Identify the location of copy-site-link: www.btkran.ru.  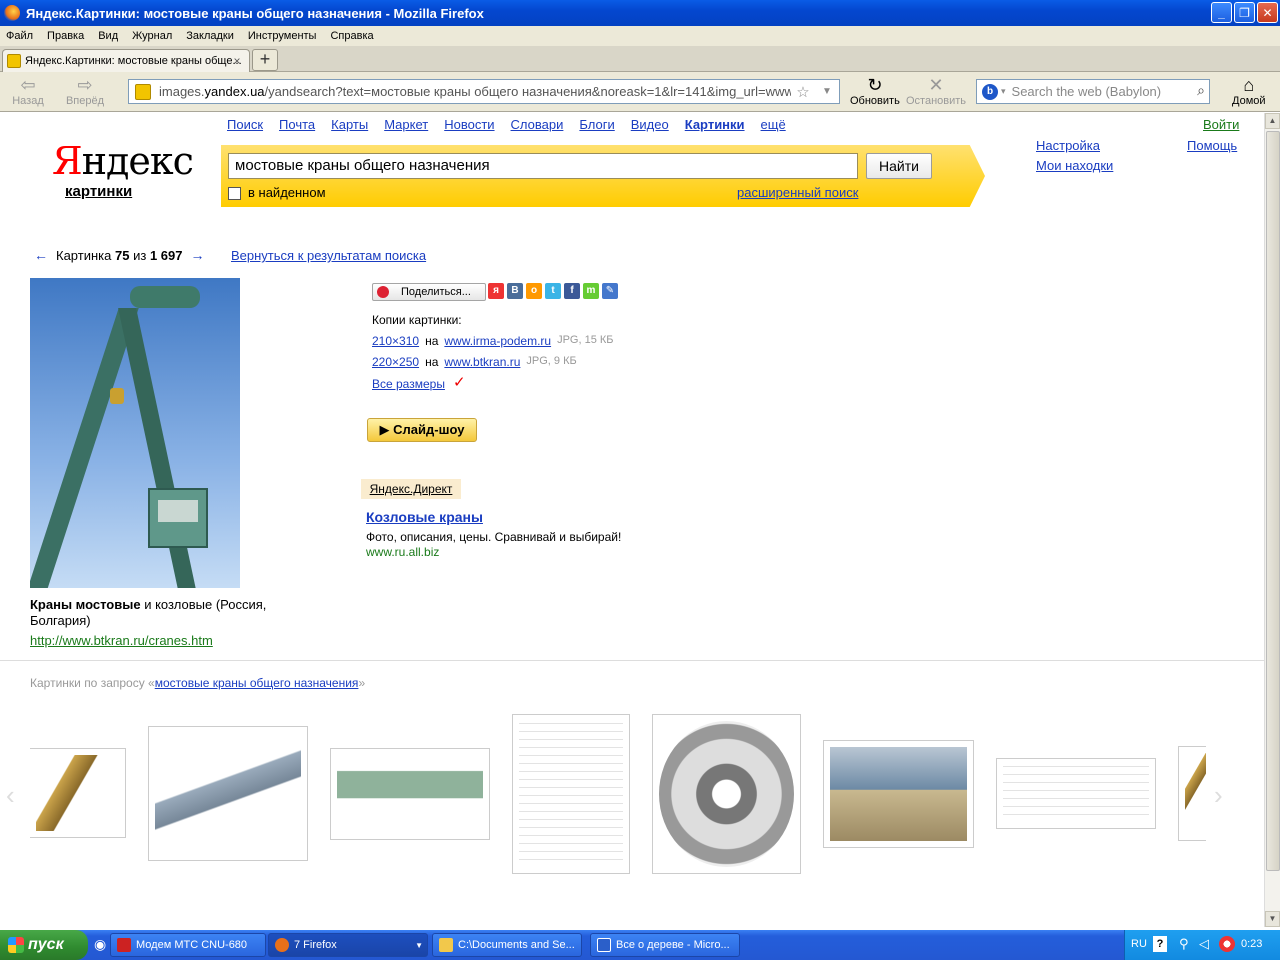
(482, 362).